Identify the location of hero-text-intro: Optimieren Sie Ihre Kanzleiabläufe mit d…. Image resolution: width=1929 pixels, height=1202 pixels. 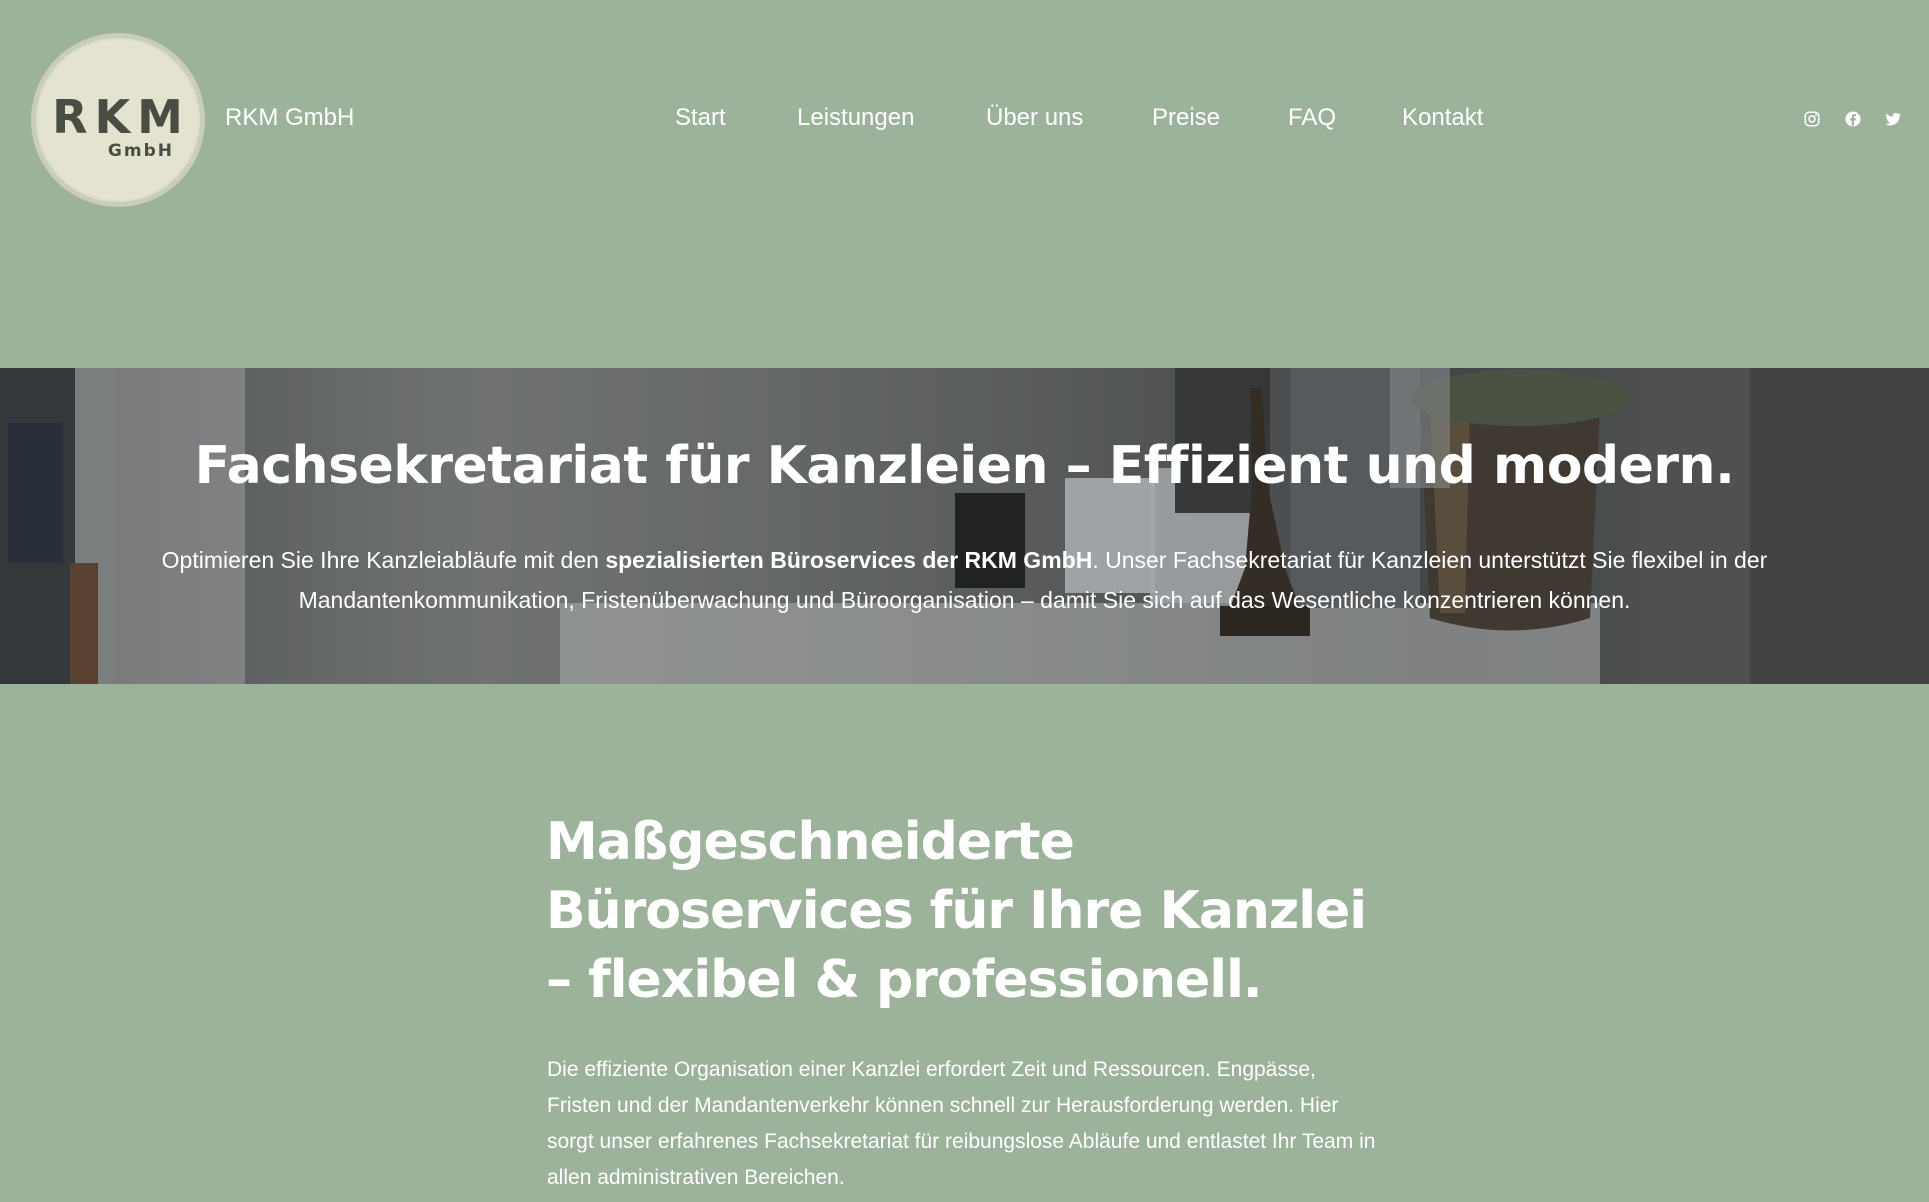
(383, 560).